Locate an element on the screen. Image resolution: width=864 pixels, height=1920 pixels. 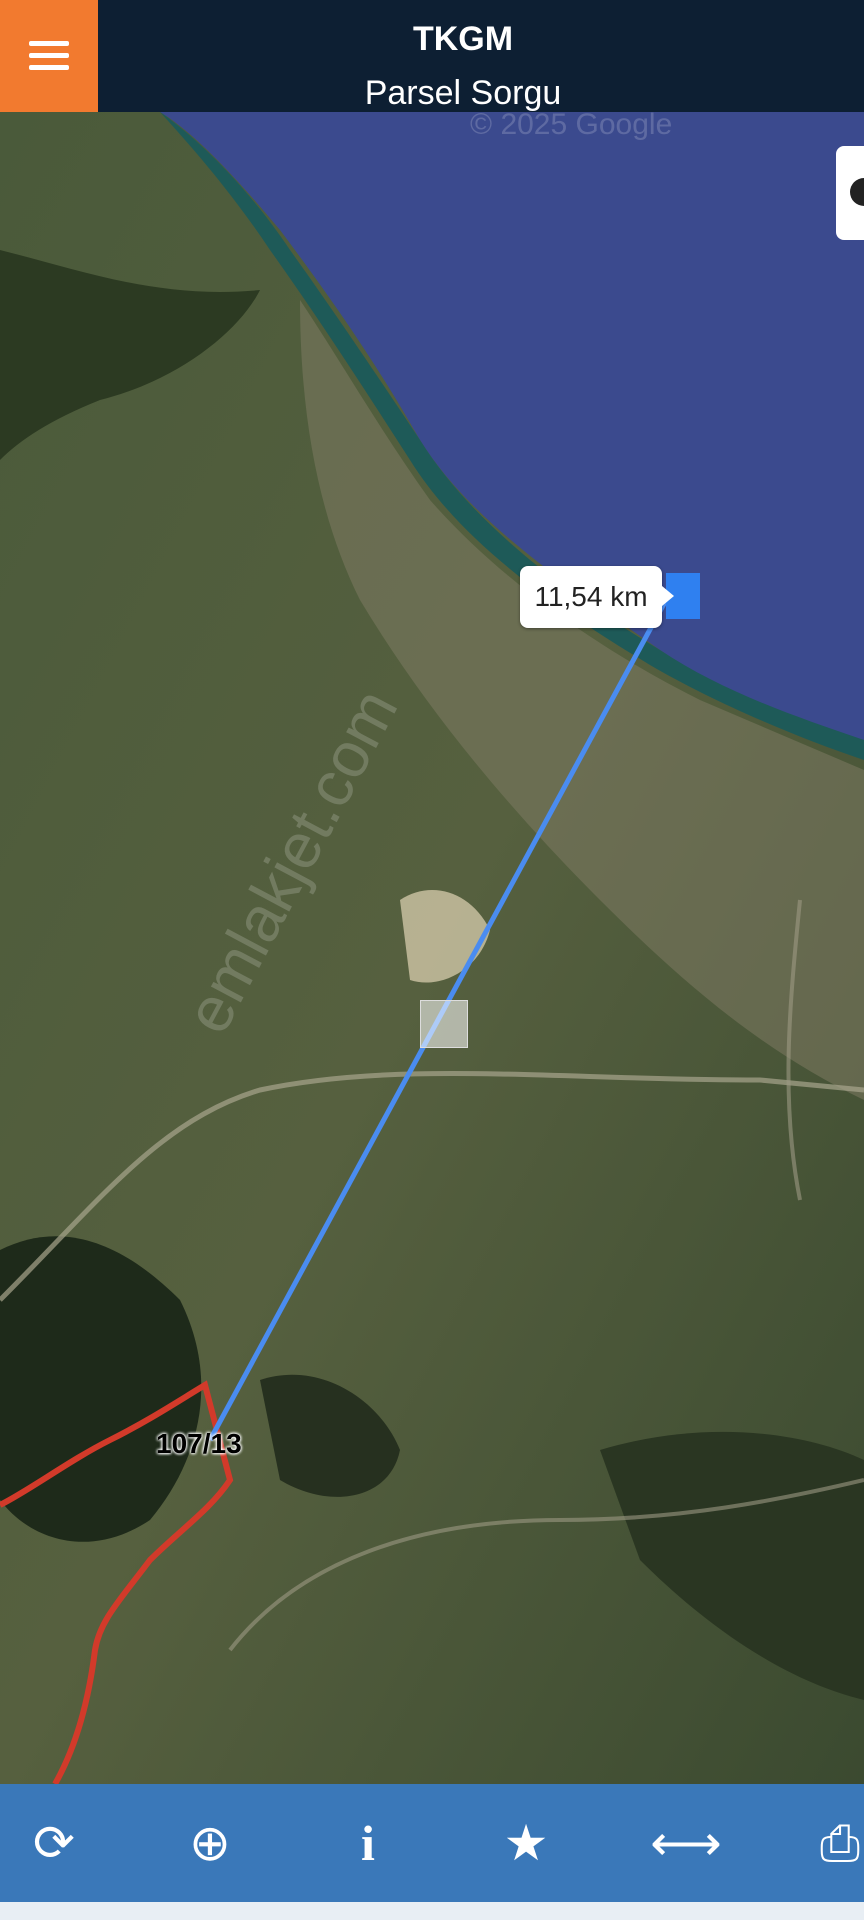
print-icon: ⎙ is located at coordinates (840, 1842).